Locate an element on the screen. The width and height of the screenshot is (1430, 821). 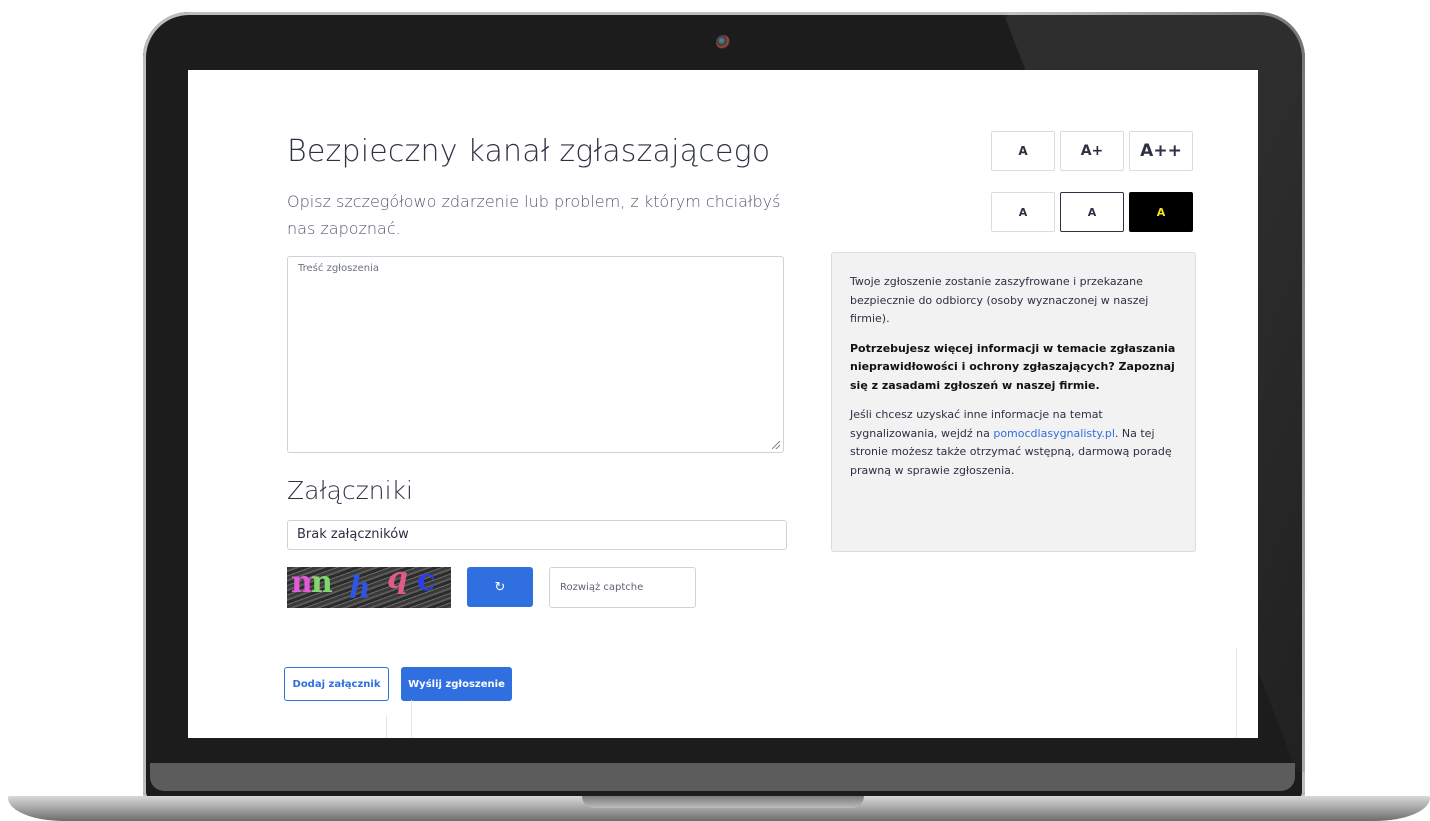
captcha-input: Rozwiąż captche is located at coordinates (622, 587).